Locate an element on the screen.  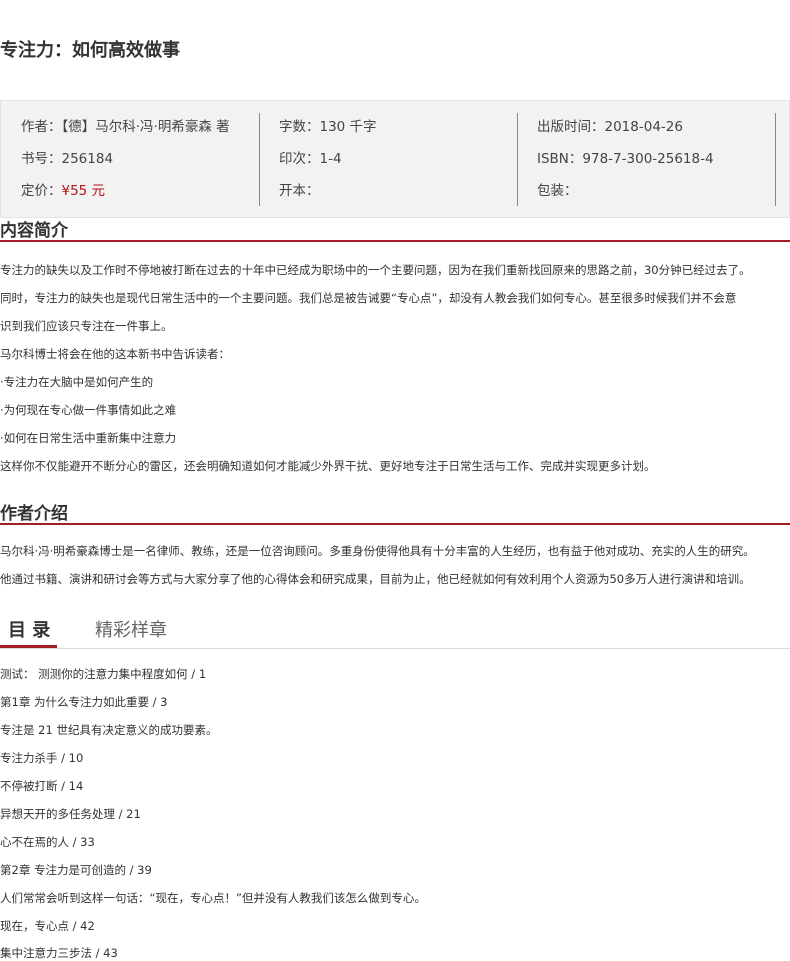
toc-item: 专注力杀手 / 10 is located at coordinates (41, 758).